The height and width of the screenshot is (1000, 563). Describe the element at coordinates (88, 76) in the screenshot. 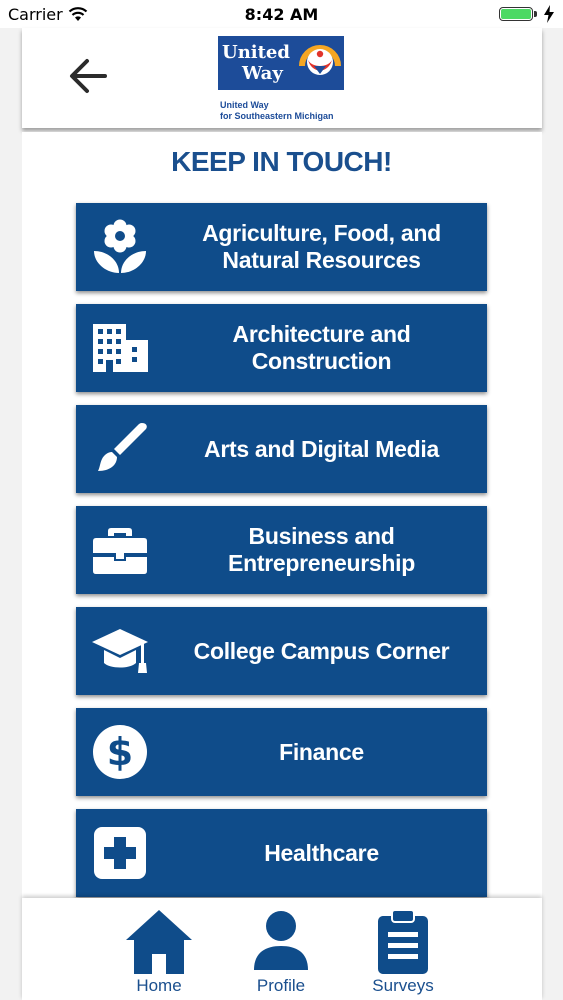

I see `arrow-left-icon` at that location.